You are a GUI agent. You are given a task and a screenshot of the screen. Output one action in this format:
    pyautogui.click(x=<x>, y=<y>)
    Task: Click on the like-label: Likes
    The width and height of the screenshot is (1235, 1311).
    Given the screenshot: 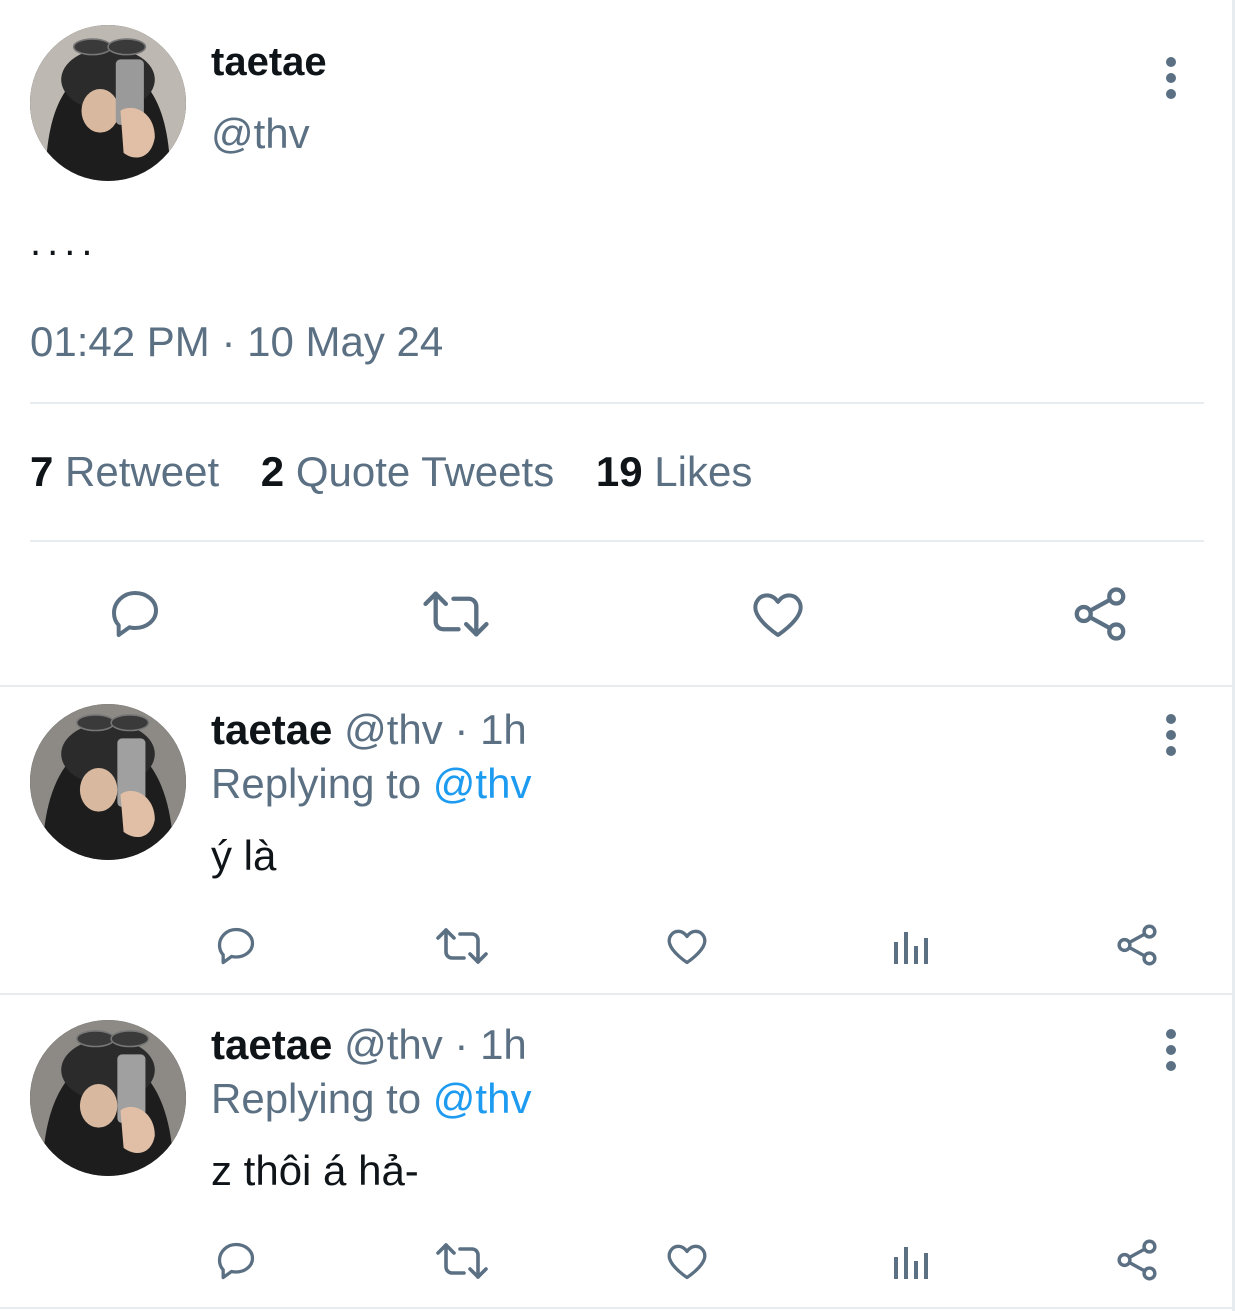 What is the action you would take?
    pyautogui.click(x=703, y=471)
    